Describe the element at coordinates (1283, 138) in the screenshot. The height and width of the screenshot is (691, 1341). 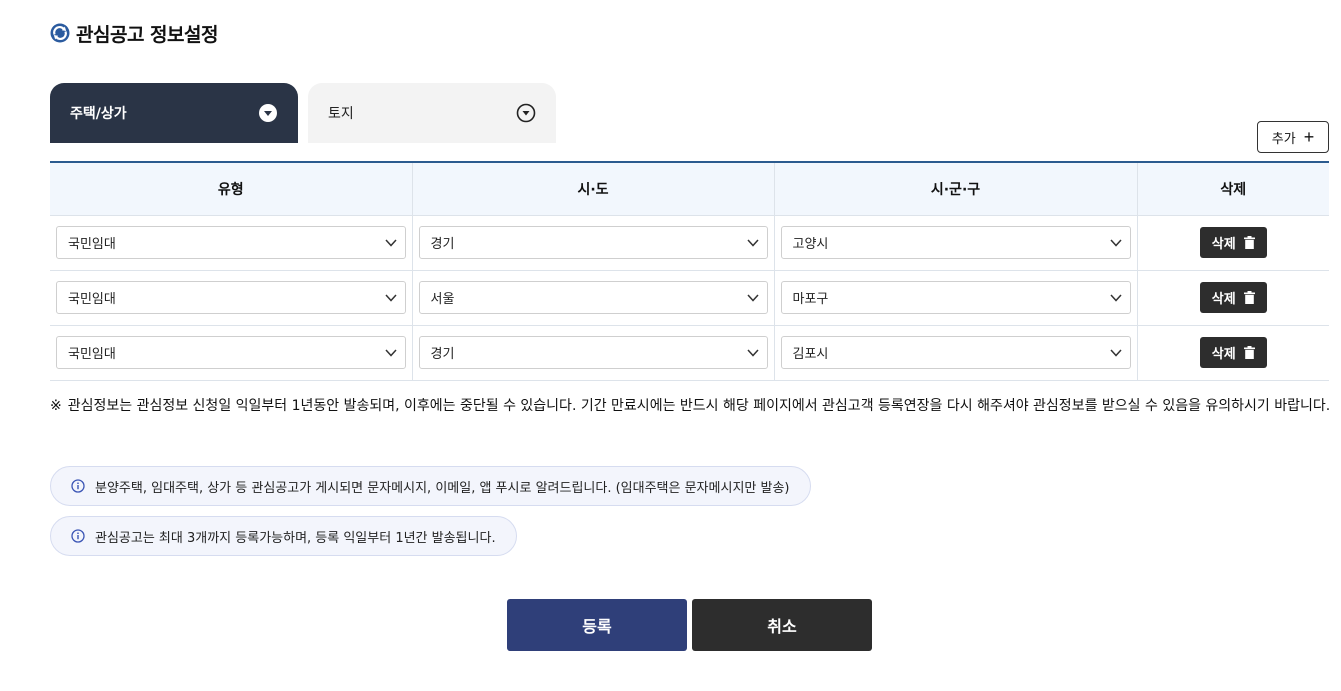
I see `add-button-label: 추가` at that location.